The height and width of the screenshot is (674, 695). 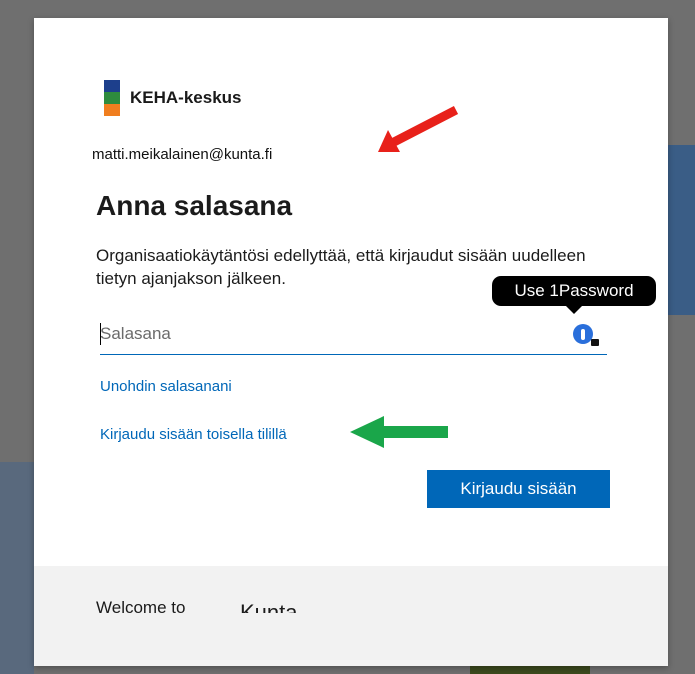 I want to click on sign-in-other-account-link: Kirjaudu sisään toisella tilillä, so click(x=193, y=434).